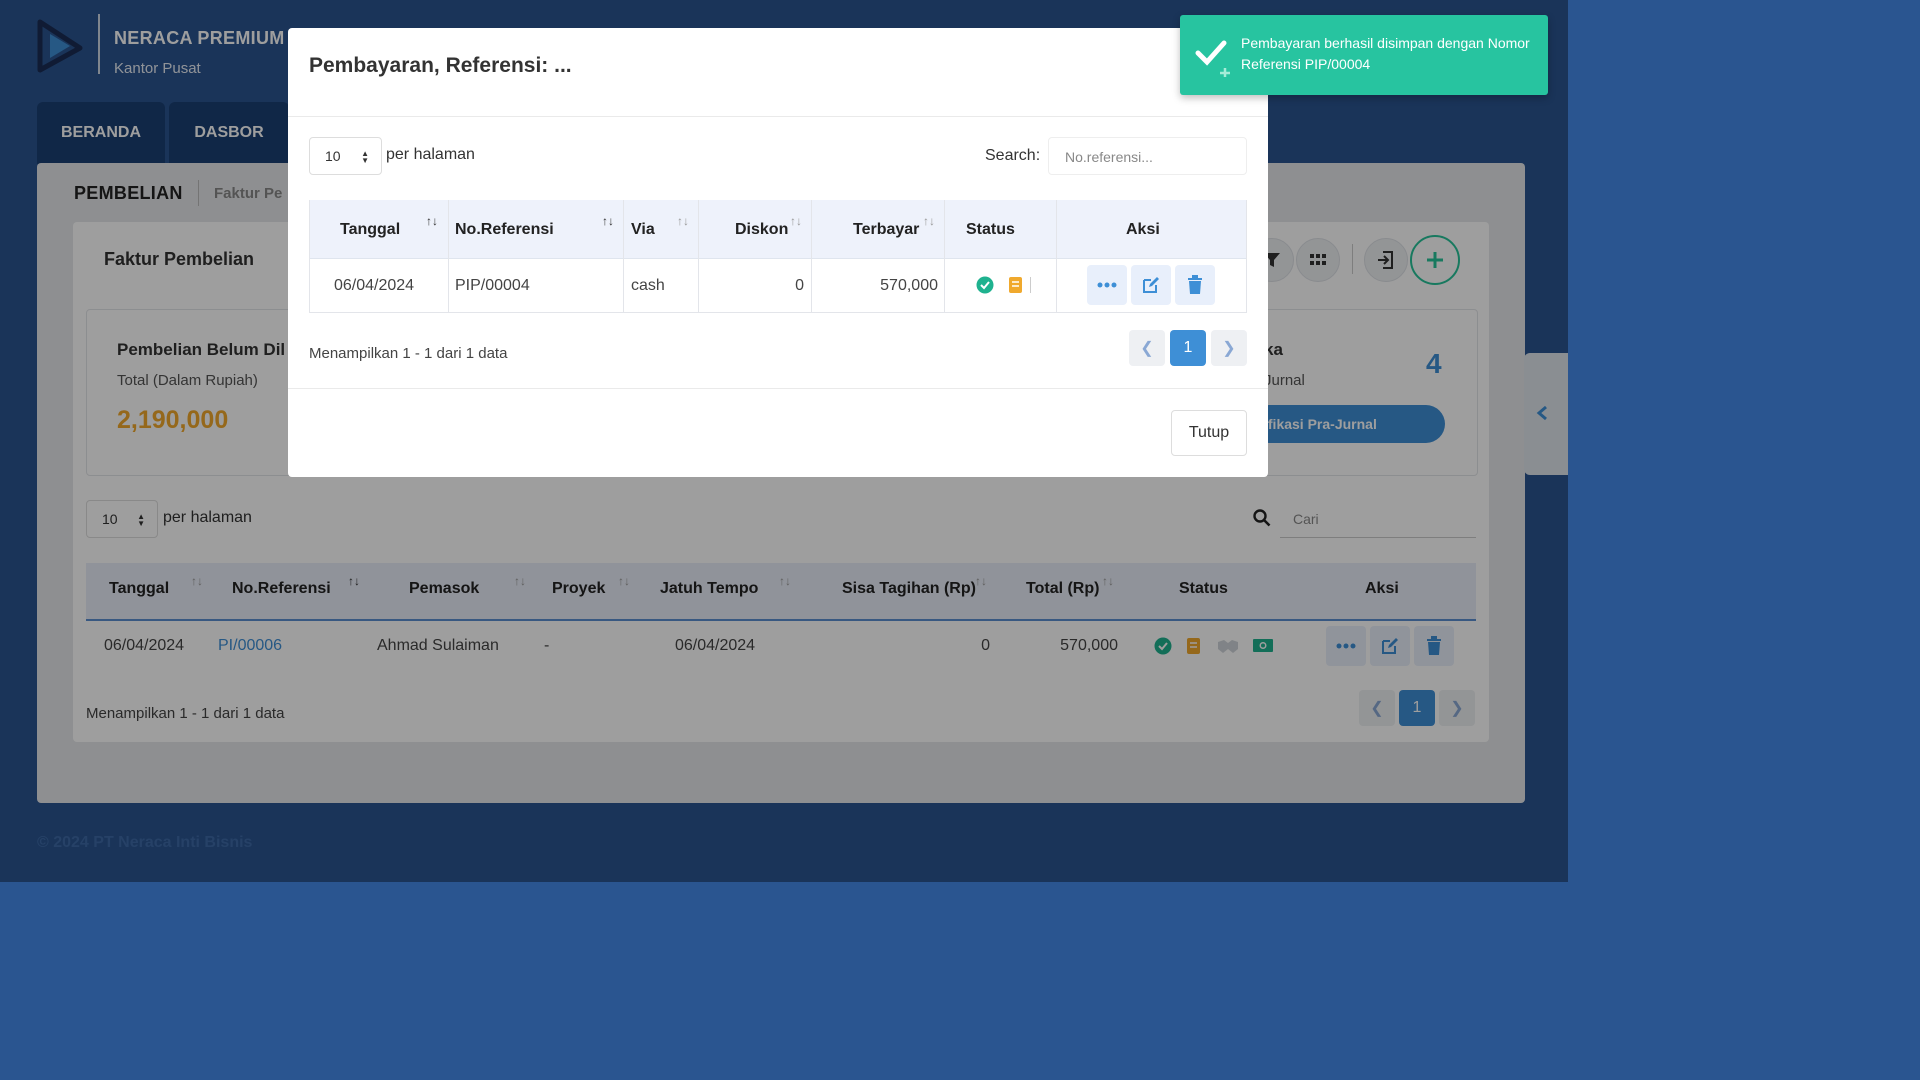 The image size is (1920, 1080). I want to click on modal-next-page-button: ❯, so click(1229, 348).